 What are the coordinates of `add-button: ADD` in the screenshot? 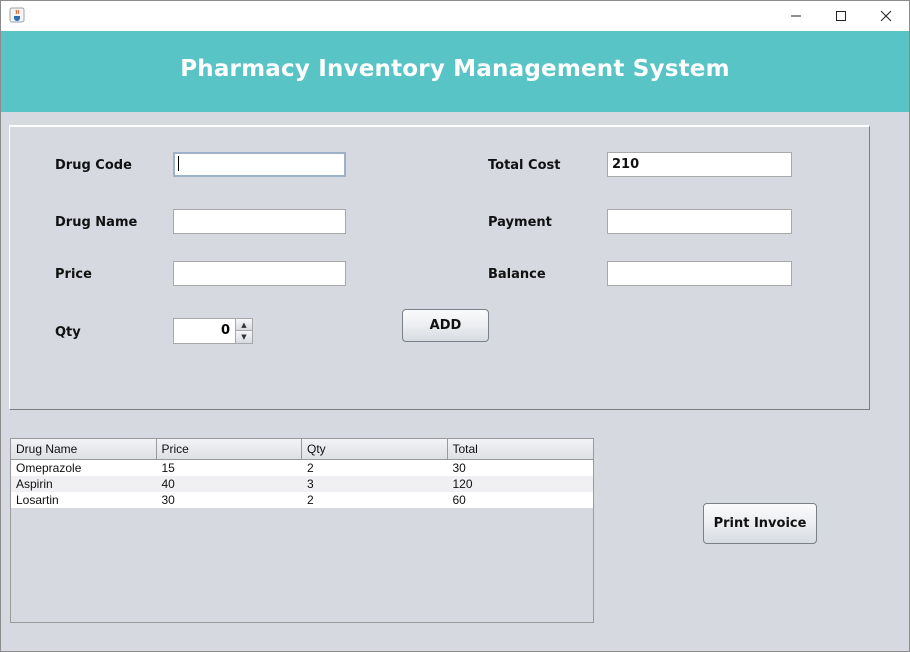 It's located at (445, 325).